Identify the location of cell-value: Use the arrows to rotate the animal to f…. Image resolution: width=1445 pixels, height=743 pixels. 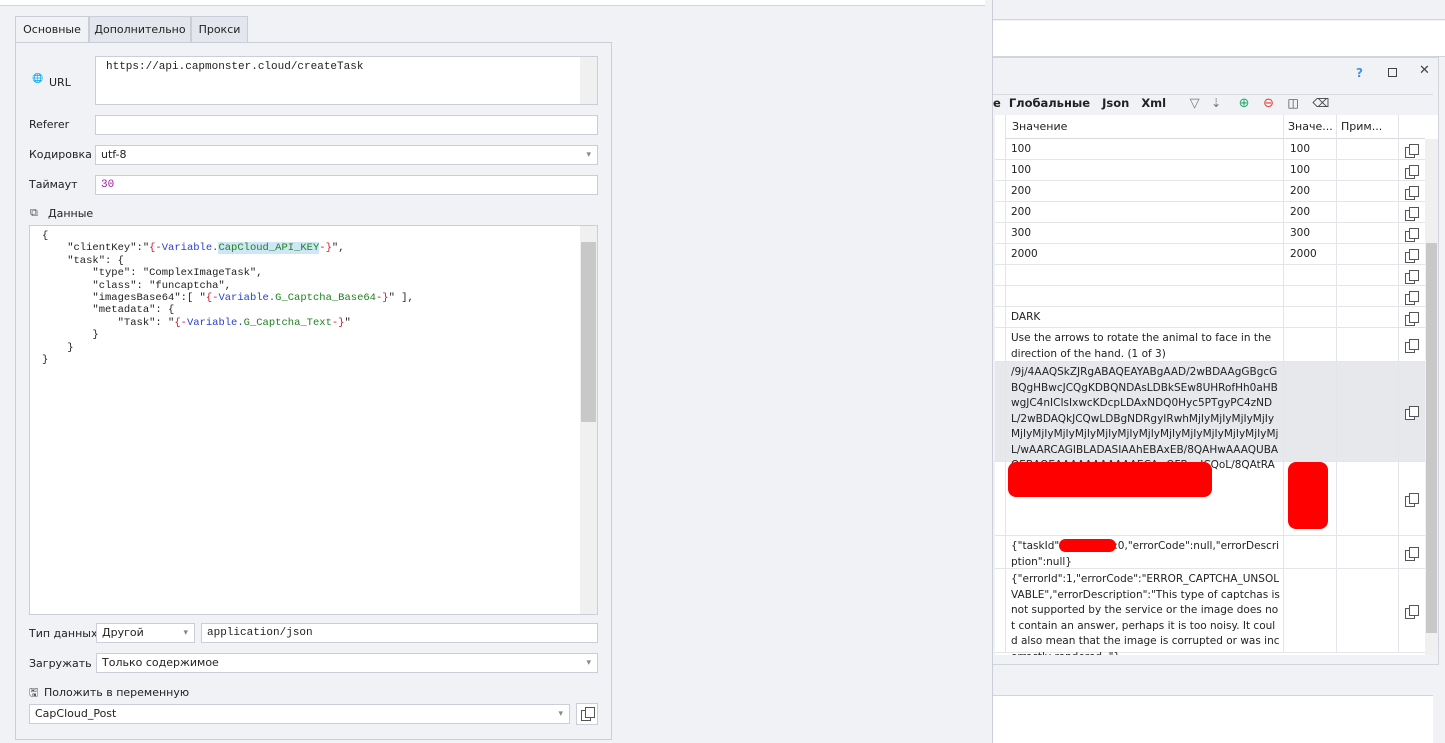
(1146, 346).